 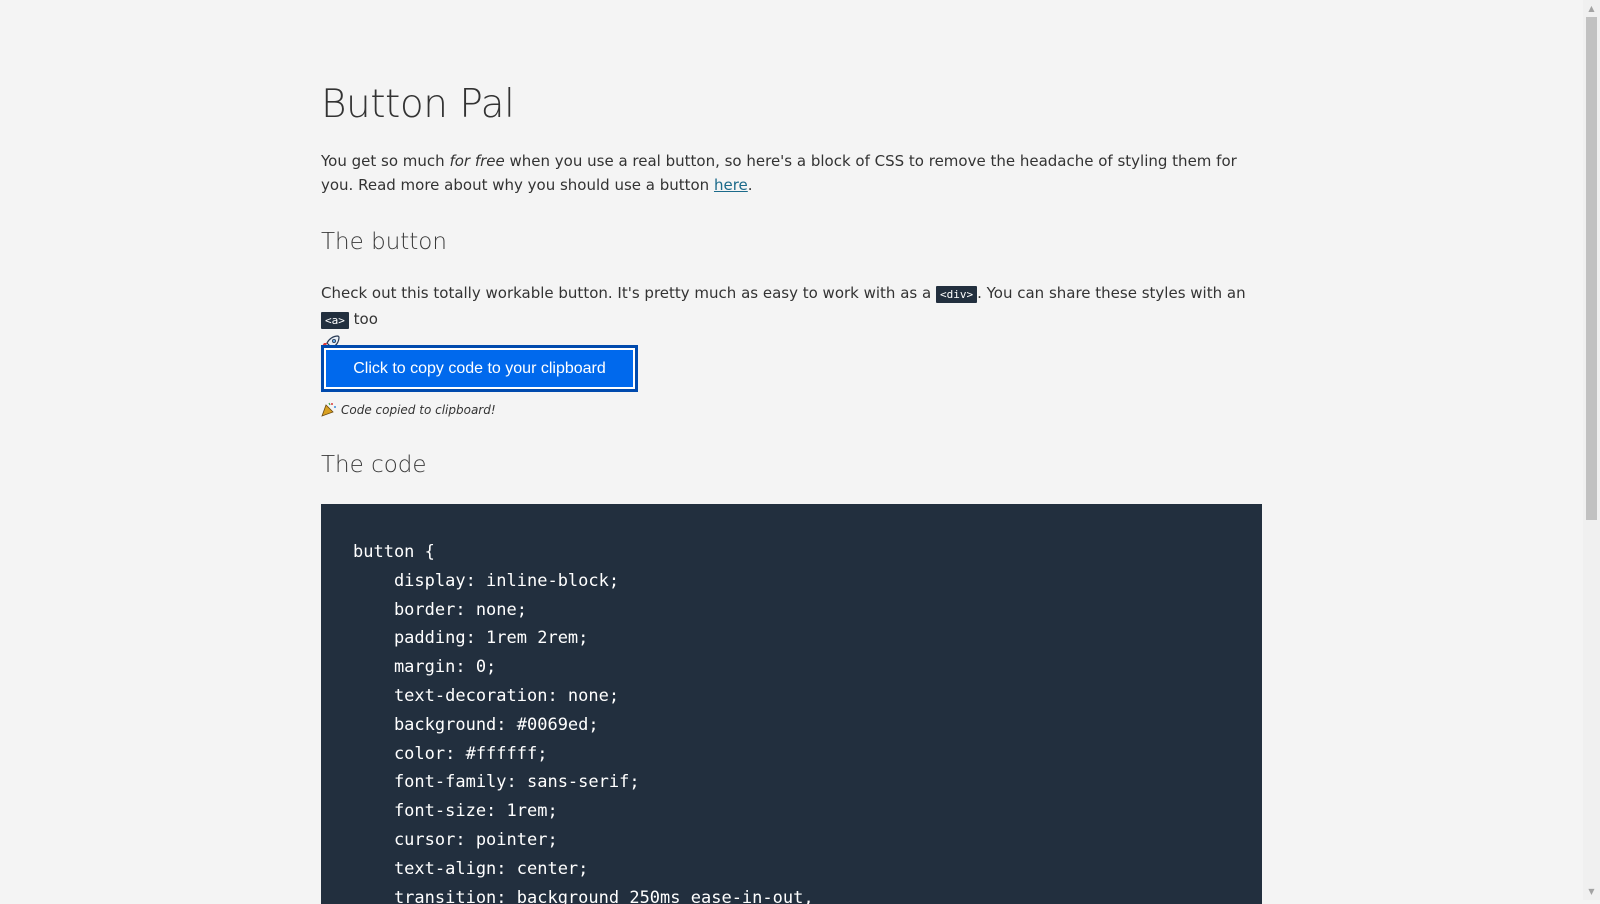 I want to click on desc-text-after: too, so click(x=363, y=319).